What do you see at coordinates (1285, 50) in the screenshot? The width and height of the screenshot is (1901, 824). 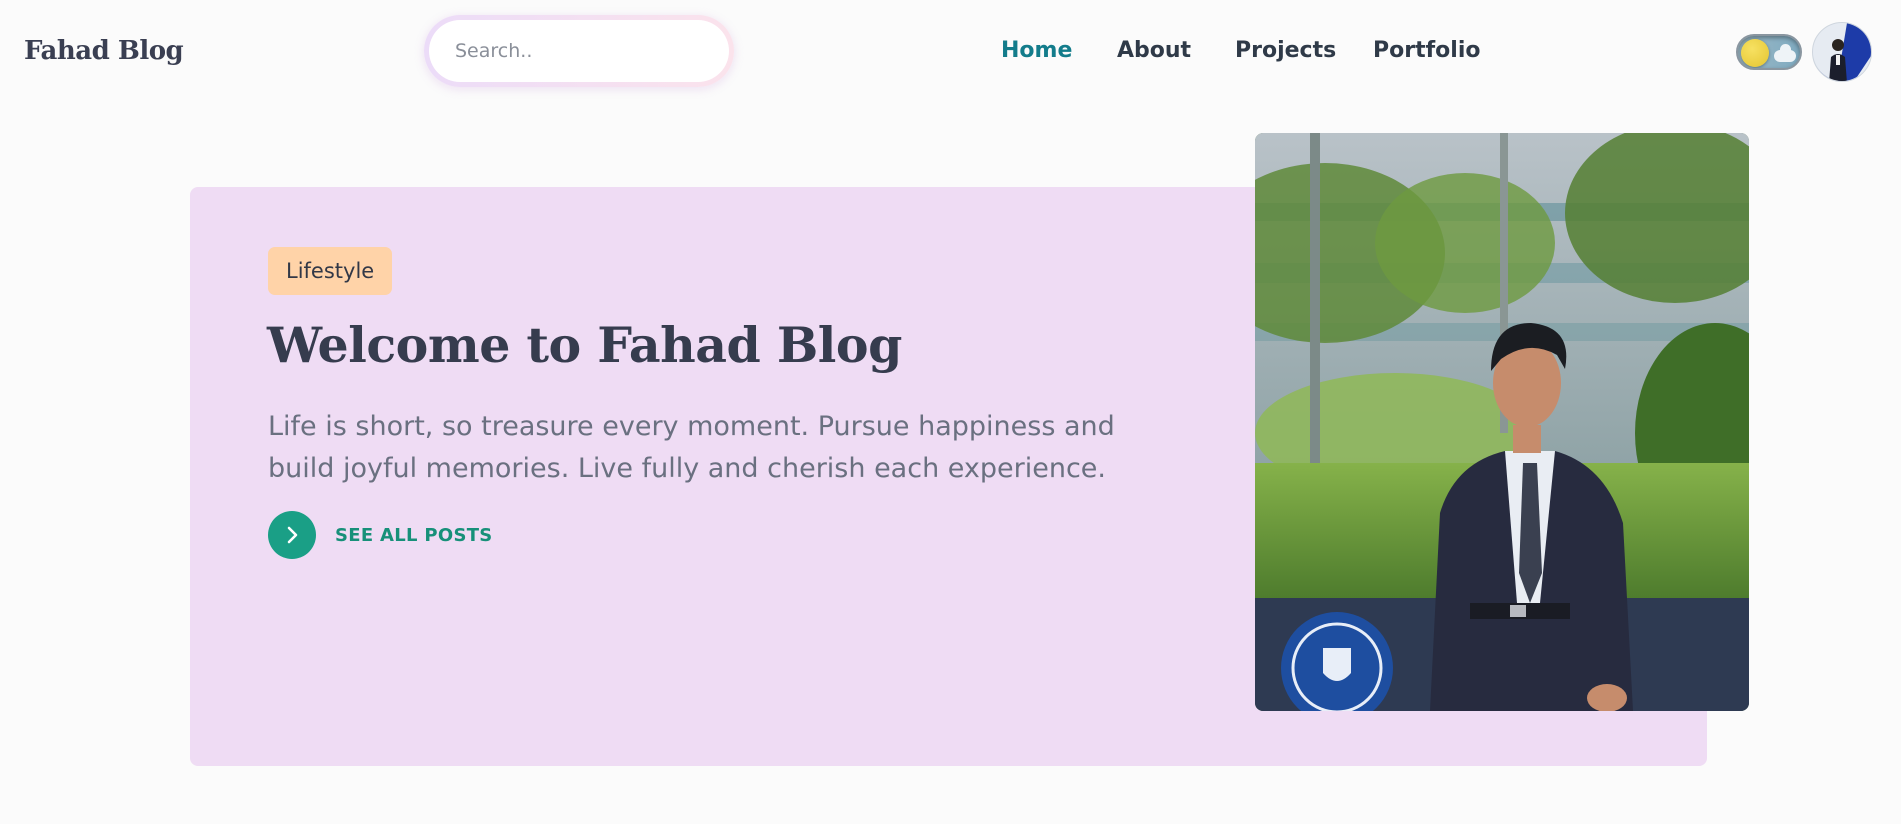 I see `nav-link-projects: Projects` at bounding box center [1285, 50].